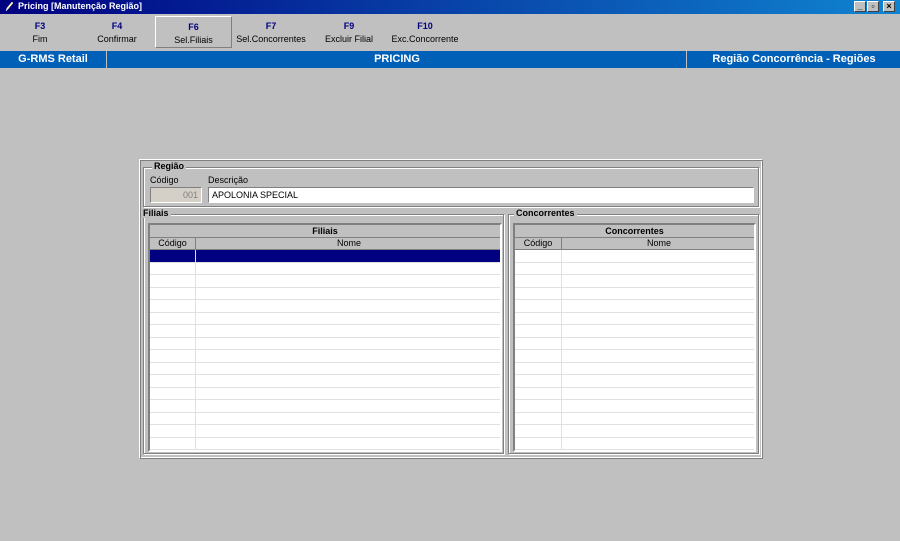 Image resolution: width=900 pixels, height=541 pixels. What do you see at coordinates (117, 32) in the screenshot?
I see `confirmar-button: F4 Confirmar` at bounding box center [117, 32].